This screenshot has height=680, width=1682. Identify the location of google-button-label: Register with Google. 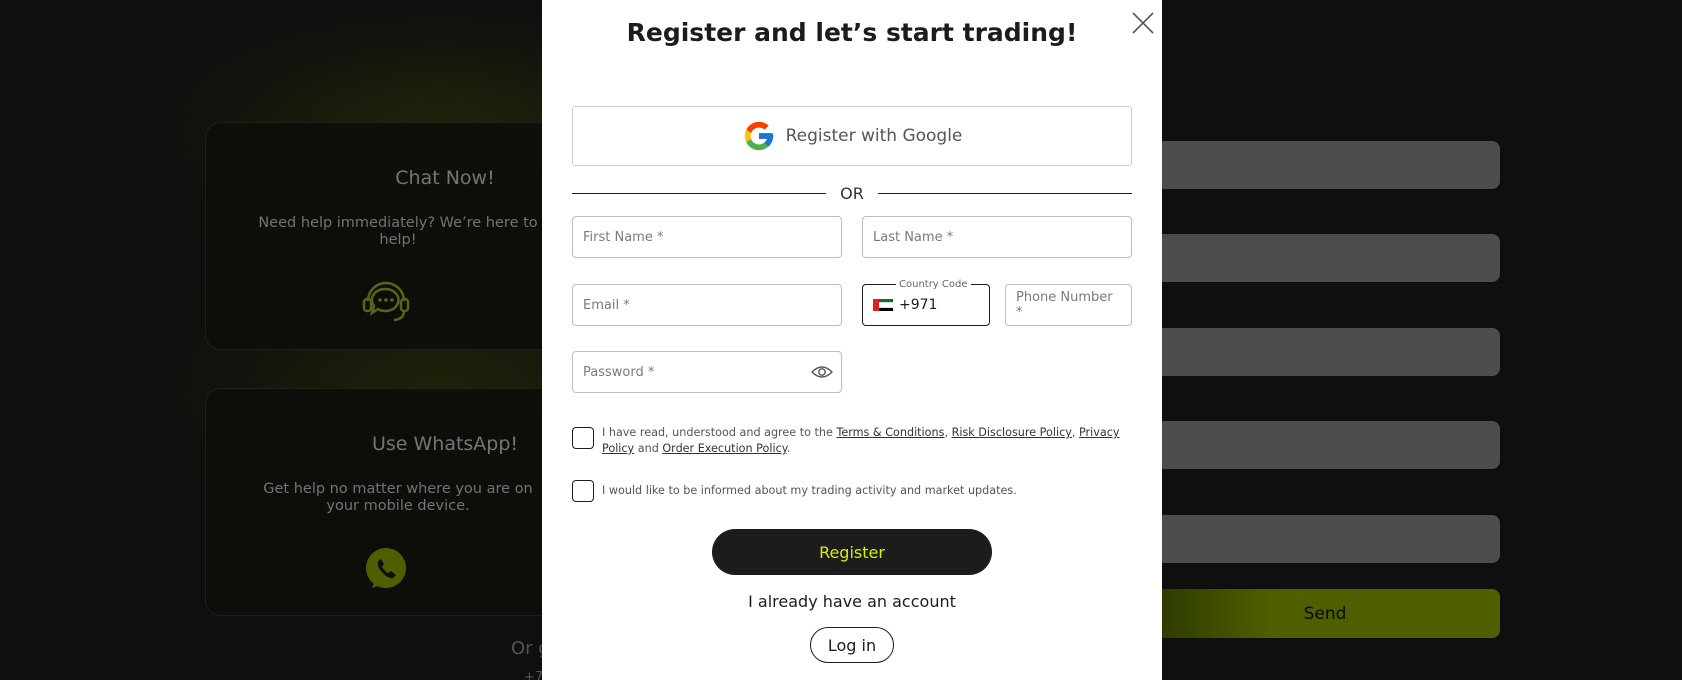
(874, 136).